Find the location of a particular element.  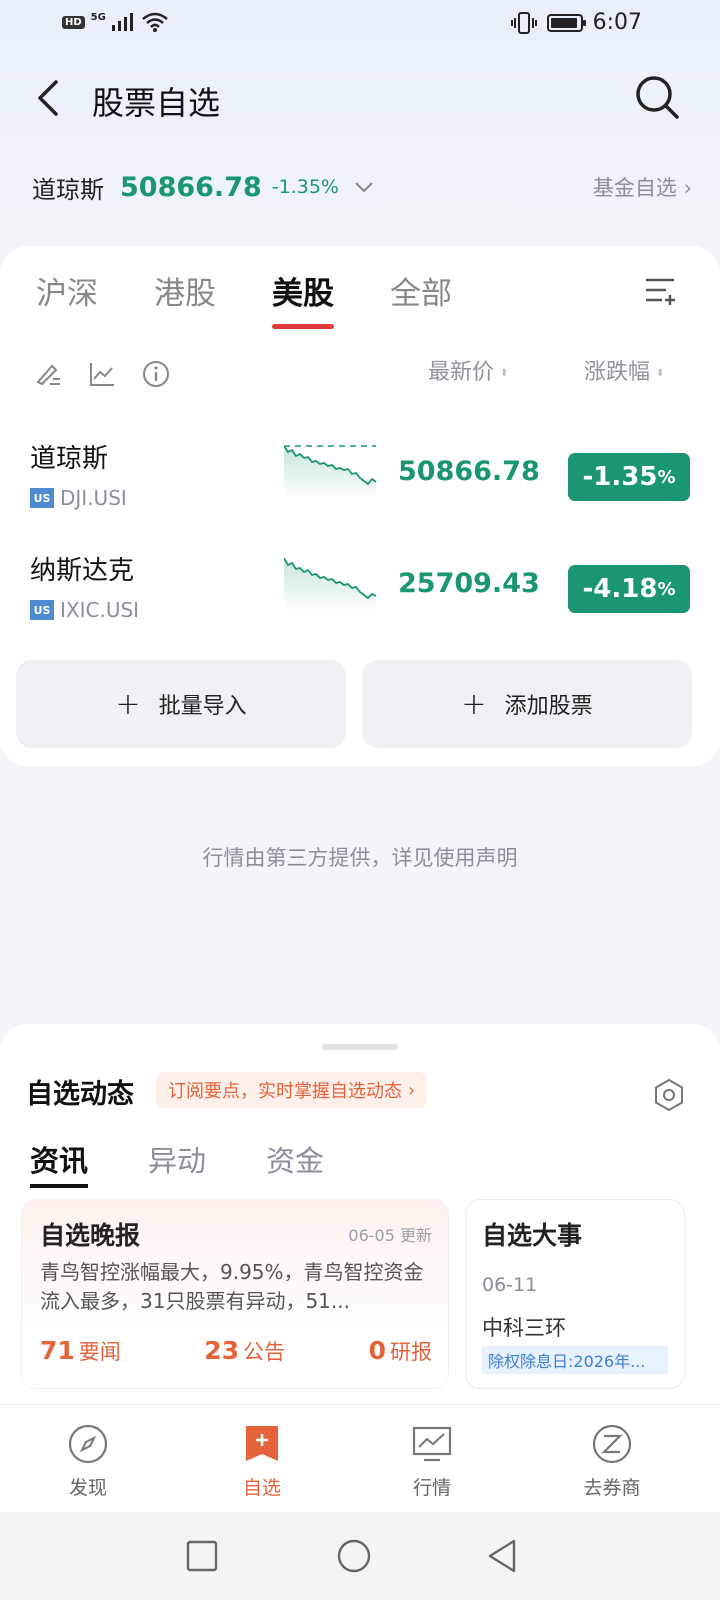

clock: 6:07 is located at coordinates (617, 22).